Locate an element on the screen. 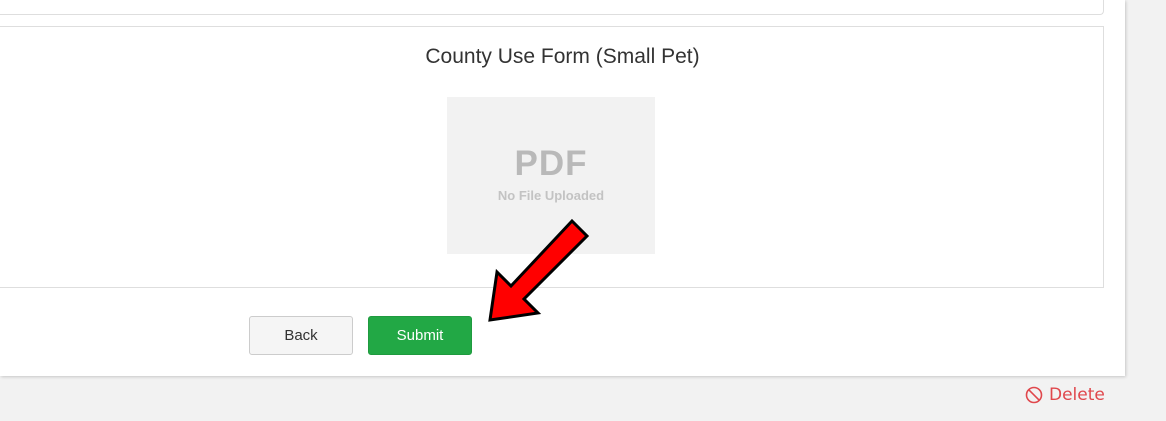  previous-section-panel is located at coordinates (552, 7).